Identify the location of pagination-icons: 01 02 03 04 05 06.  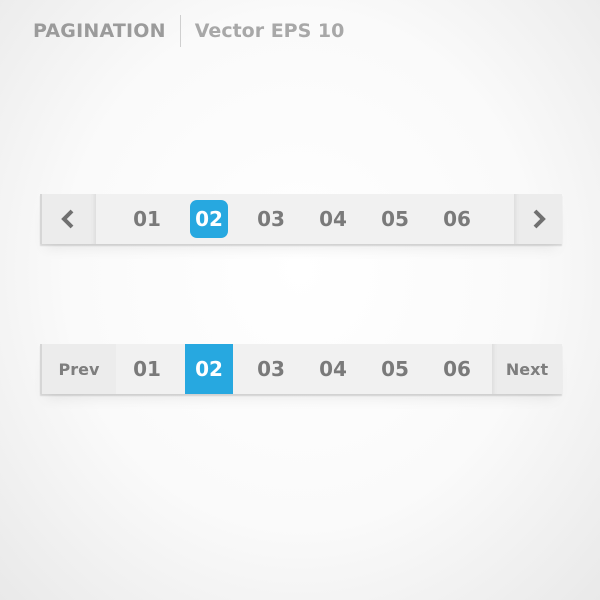
(301, 219).